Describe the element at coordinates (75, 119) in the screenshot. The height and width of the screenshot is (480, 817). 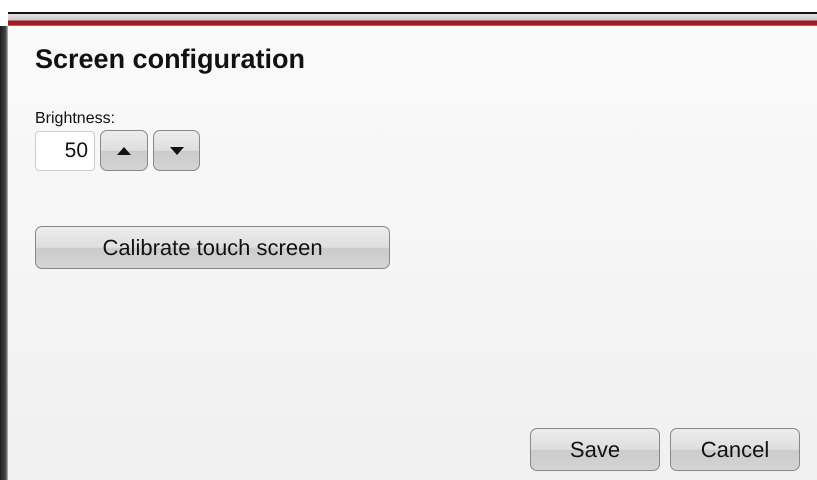
I see `brightness-label: Brightness:` at that location.